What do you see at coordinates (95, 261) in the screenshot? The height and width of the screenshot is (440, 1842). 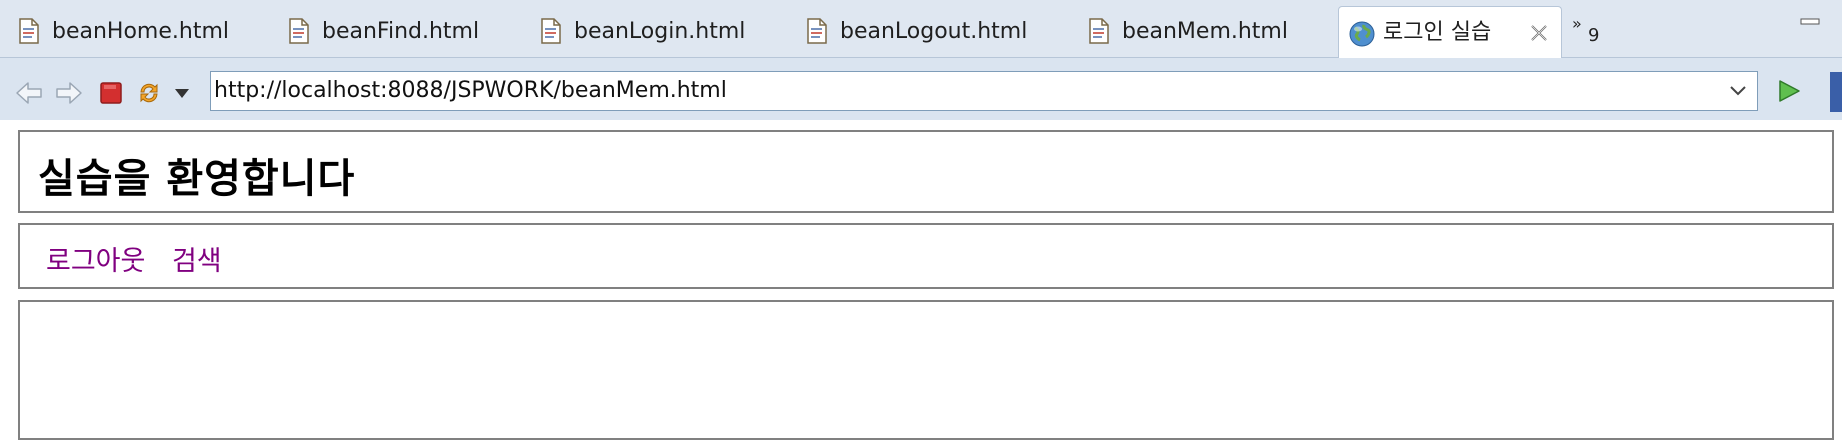 I see `logout-link: 로그아웃` at bounding box center [95, 261].